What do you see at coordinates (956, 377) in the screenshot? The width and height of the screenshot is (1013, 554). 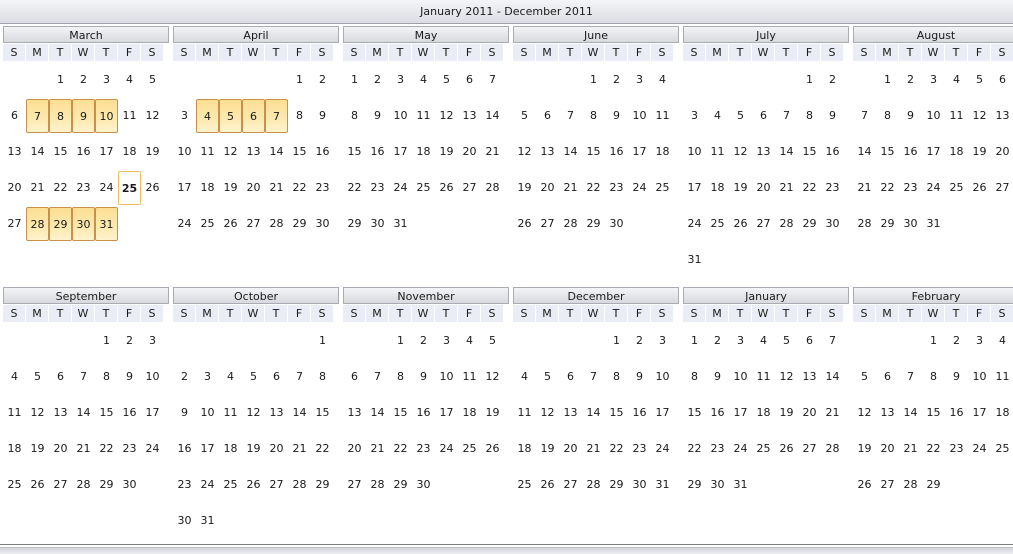 I see `day-cell: 9` at bounding box center [956, 377].